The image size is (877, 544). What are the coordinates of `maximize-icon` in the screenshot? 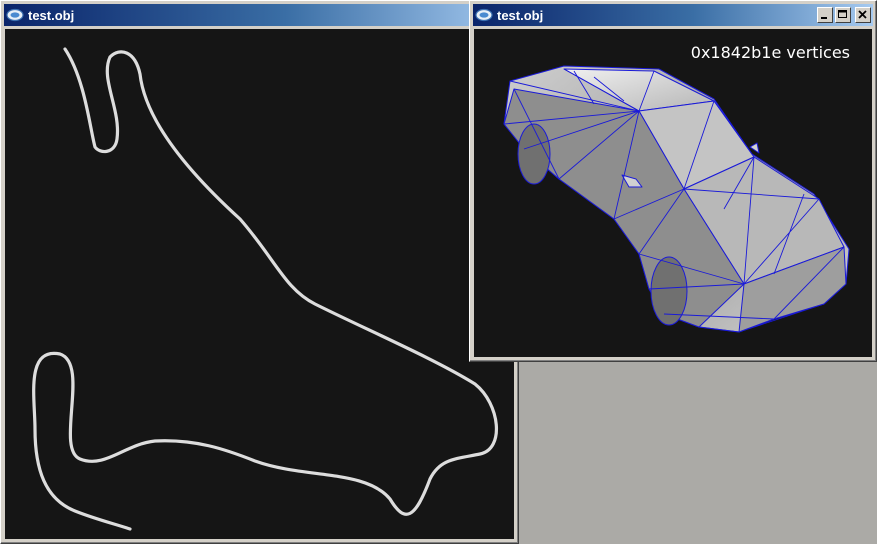 It's located at (842, 14).